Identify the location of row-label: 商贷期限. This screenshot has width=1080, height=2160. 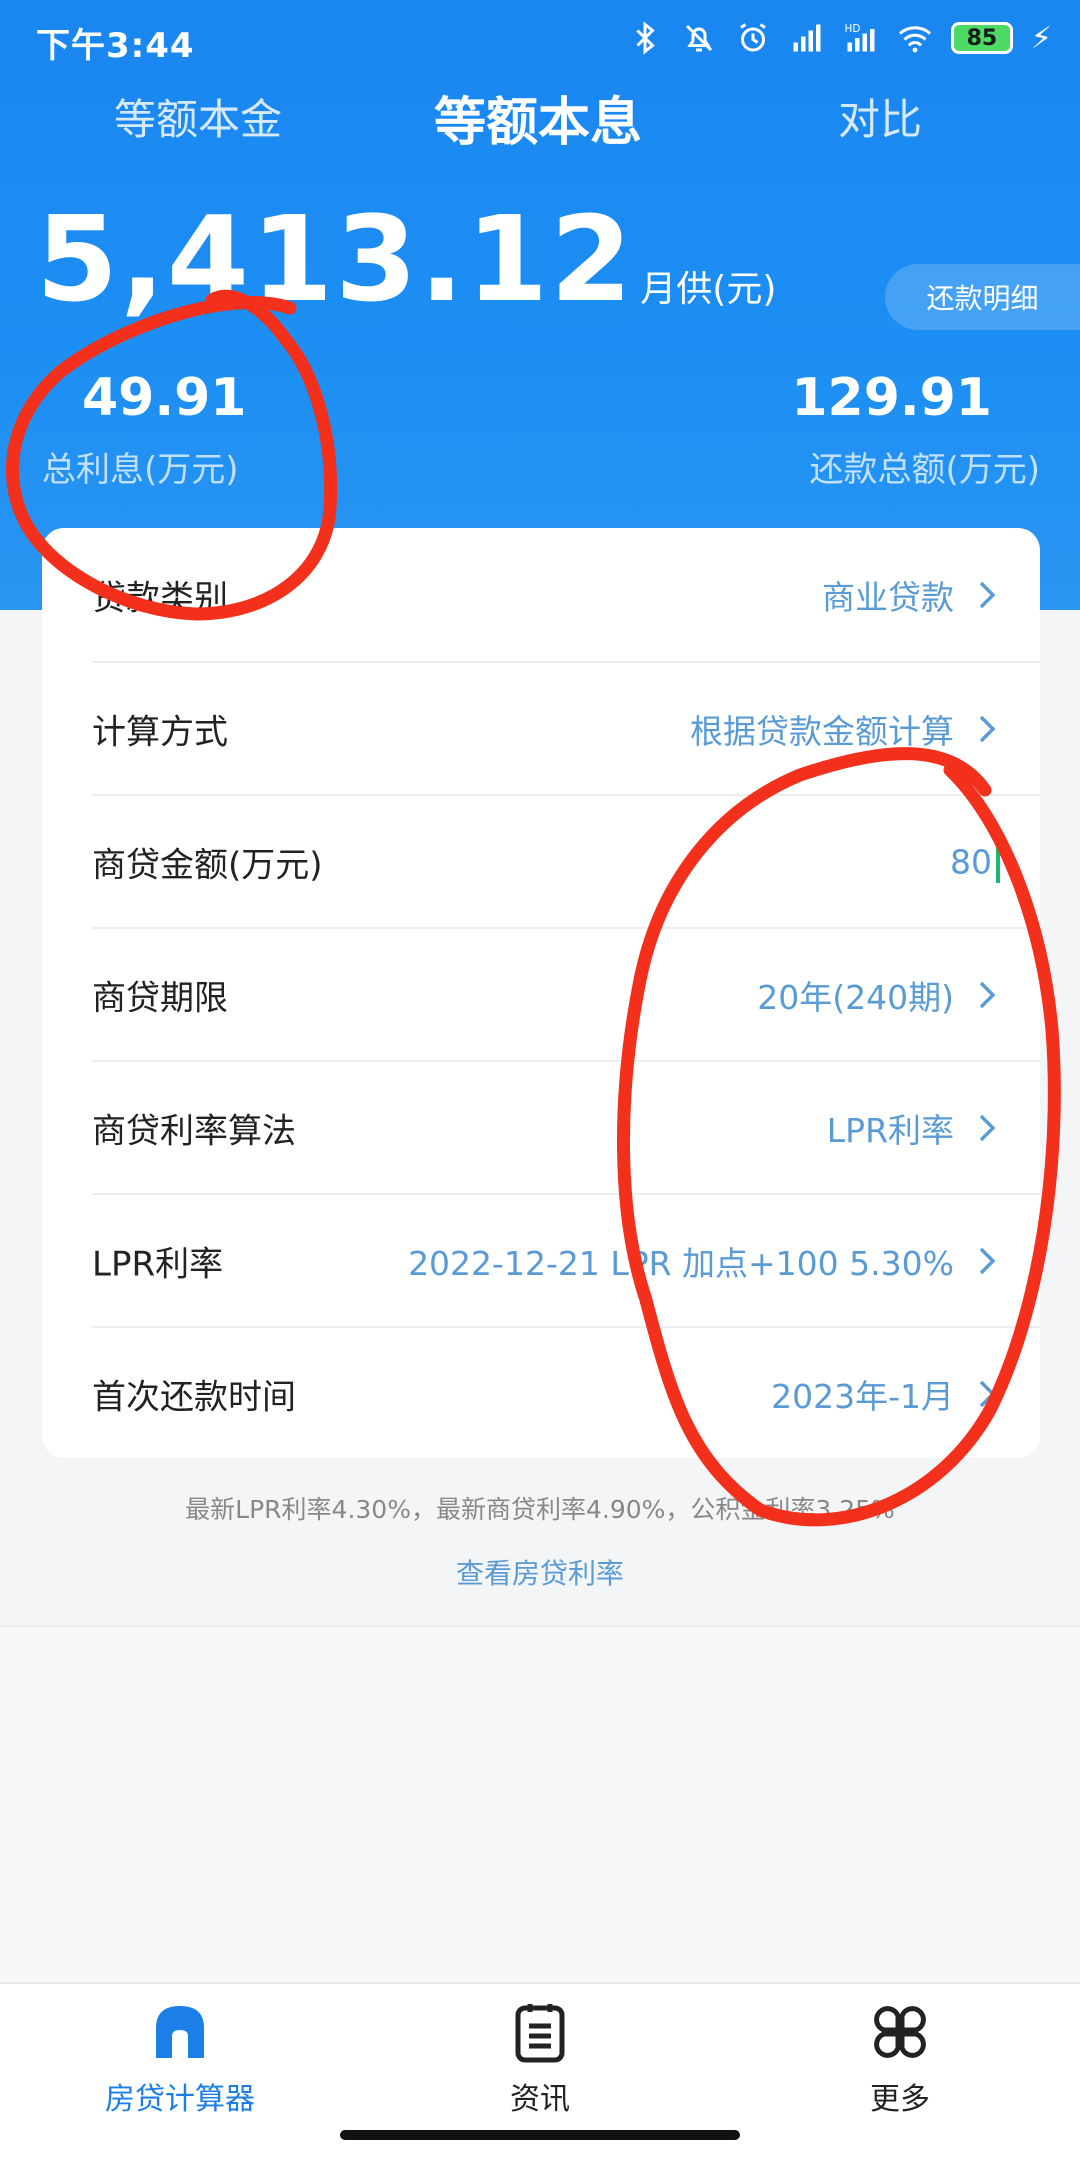
(160, 998).